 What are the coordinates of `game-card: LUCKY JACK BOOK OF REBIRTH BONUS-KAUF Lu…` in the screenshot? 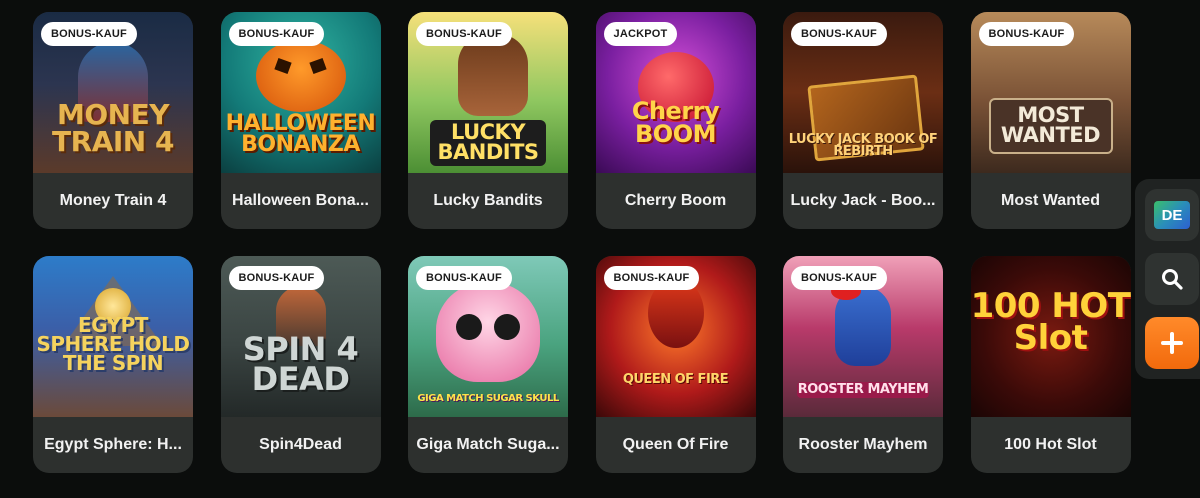 It's located at (863, 120).